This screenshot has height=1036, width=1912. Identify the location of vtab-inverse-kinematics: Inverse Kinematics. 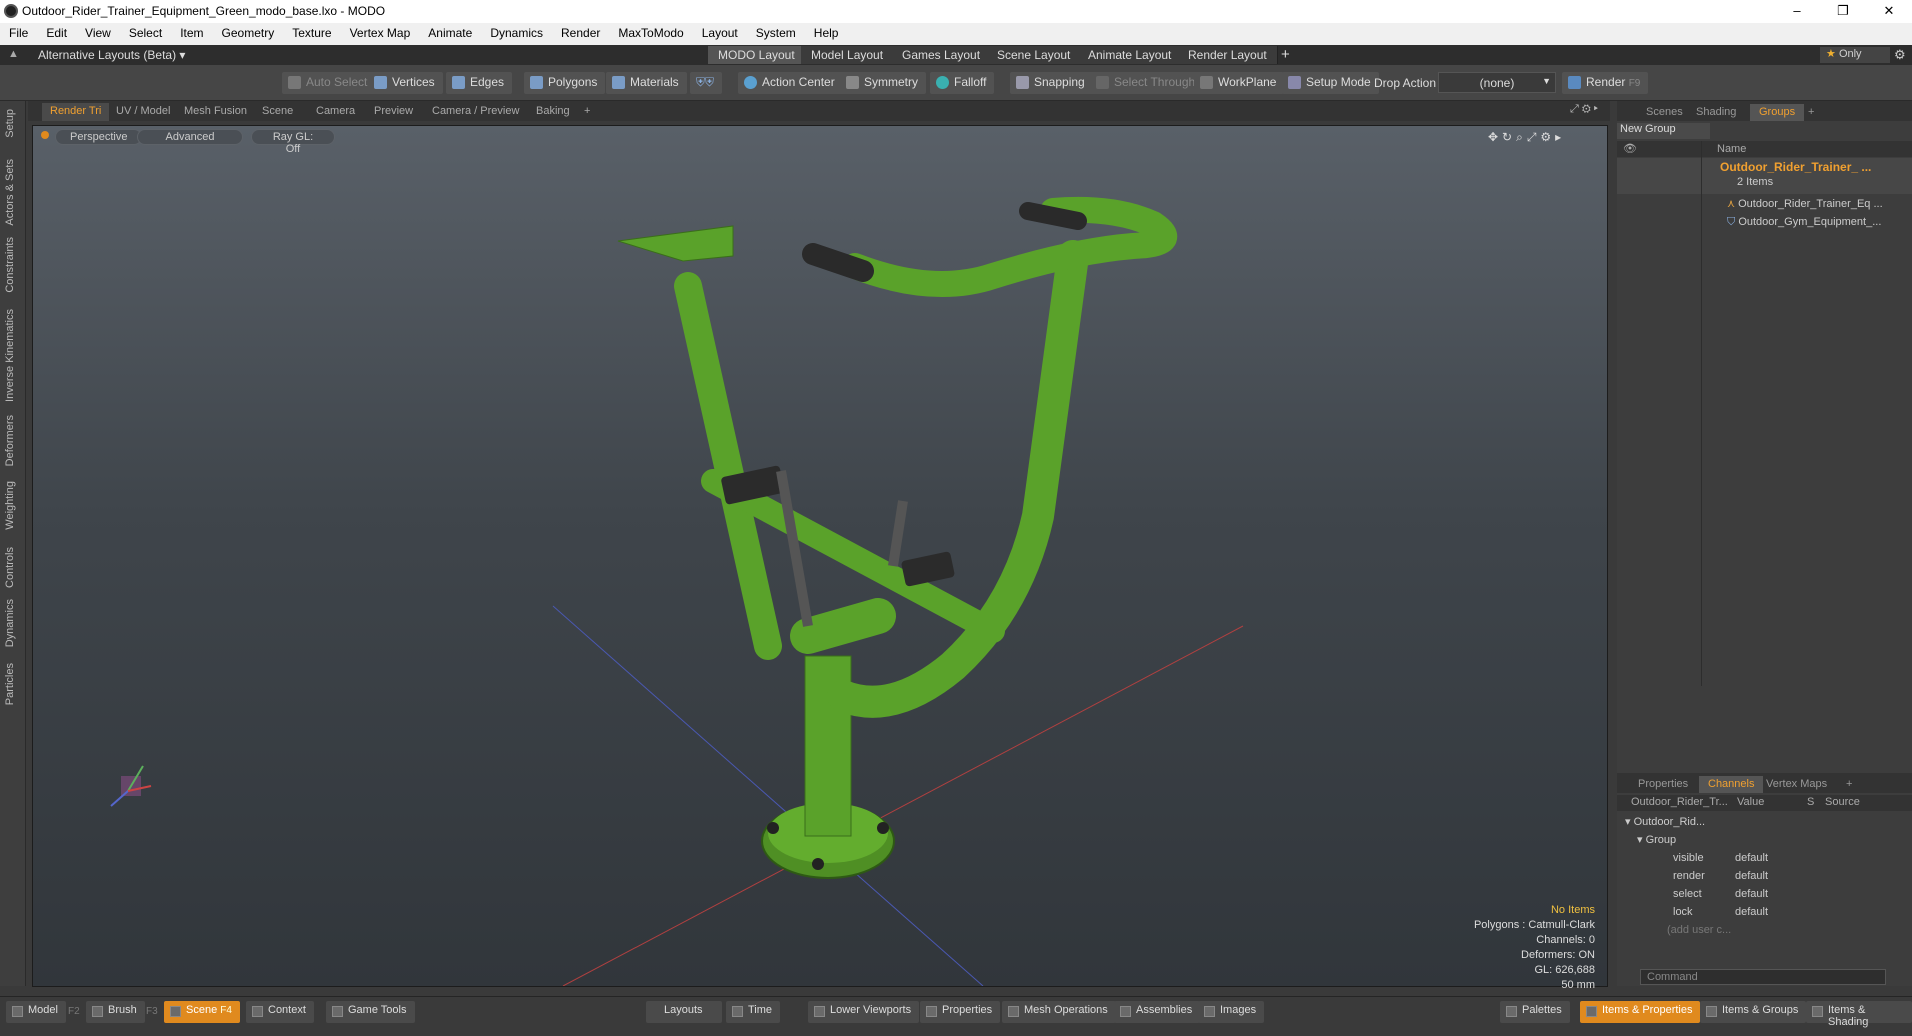
(10, 355).